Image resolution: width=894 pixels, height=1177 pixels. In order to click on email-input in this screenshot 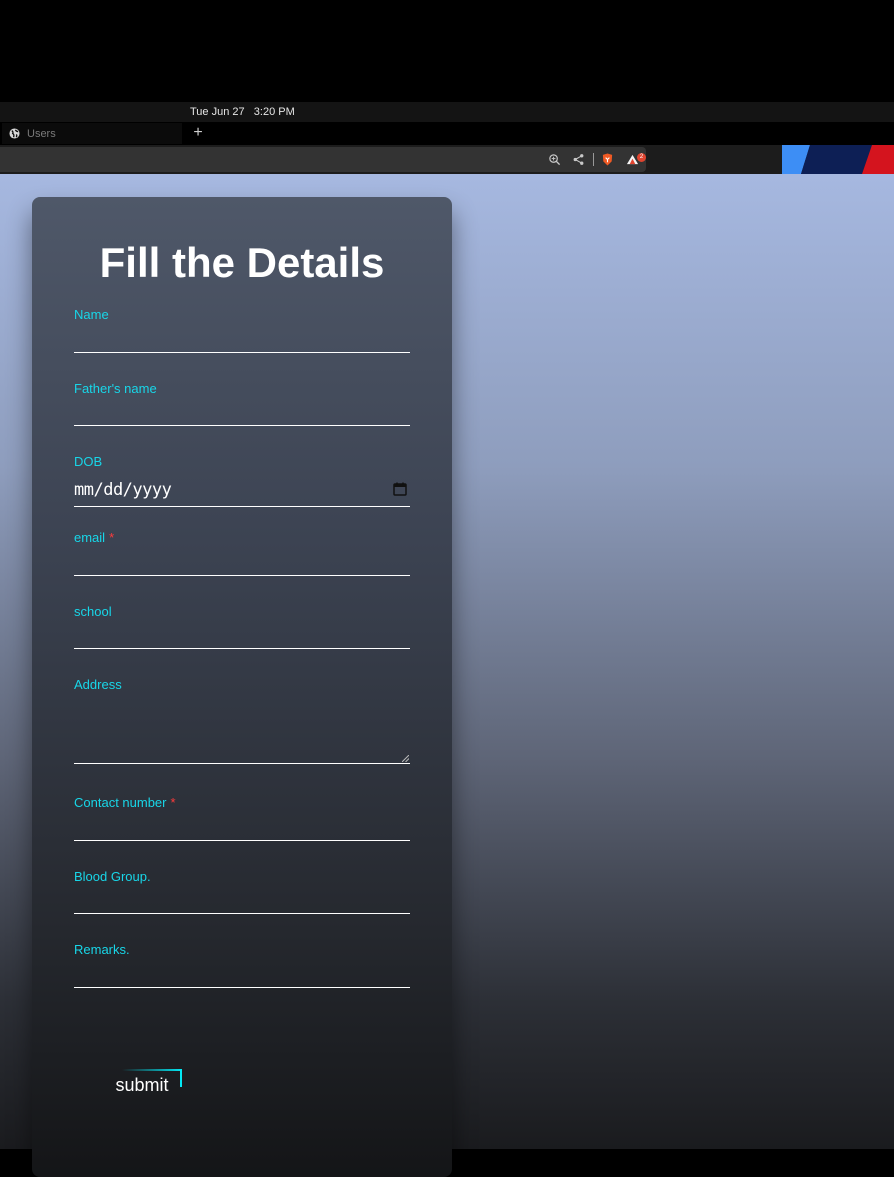, I will do `click(242, 564)`.